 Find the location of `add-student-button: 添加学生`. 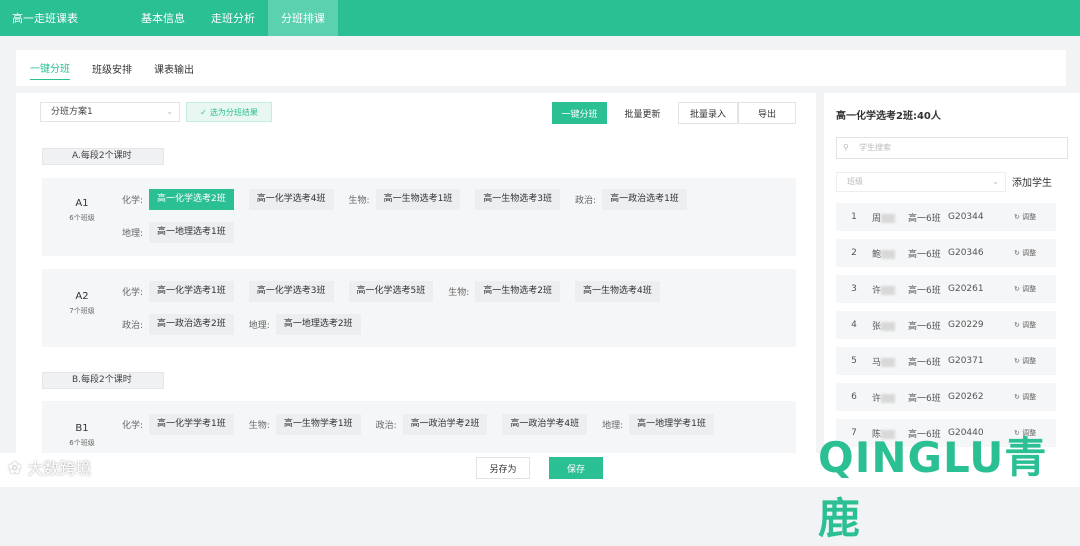

add-student-button: 添加学生 is located at coordinates (1032, 181).